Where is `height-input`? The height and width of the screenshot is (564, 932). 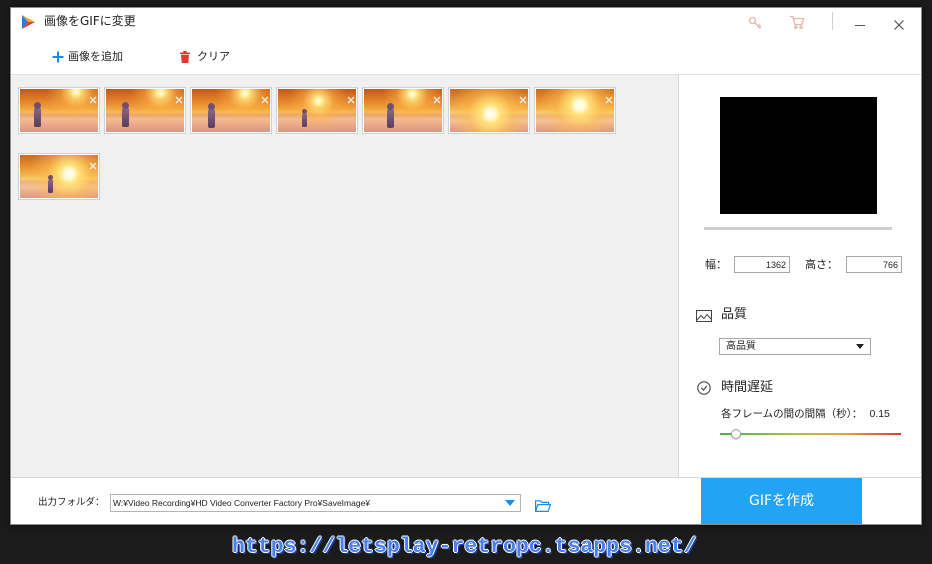 height-input is located at coordinates (874, 264).